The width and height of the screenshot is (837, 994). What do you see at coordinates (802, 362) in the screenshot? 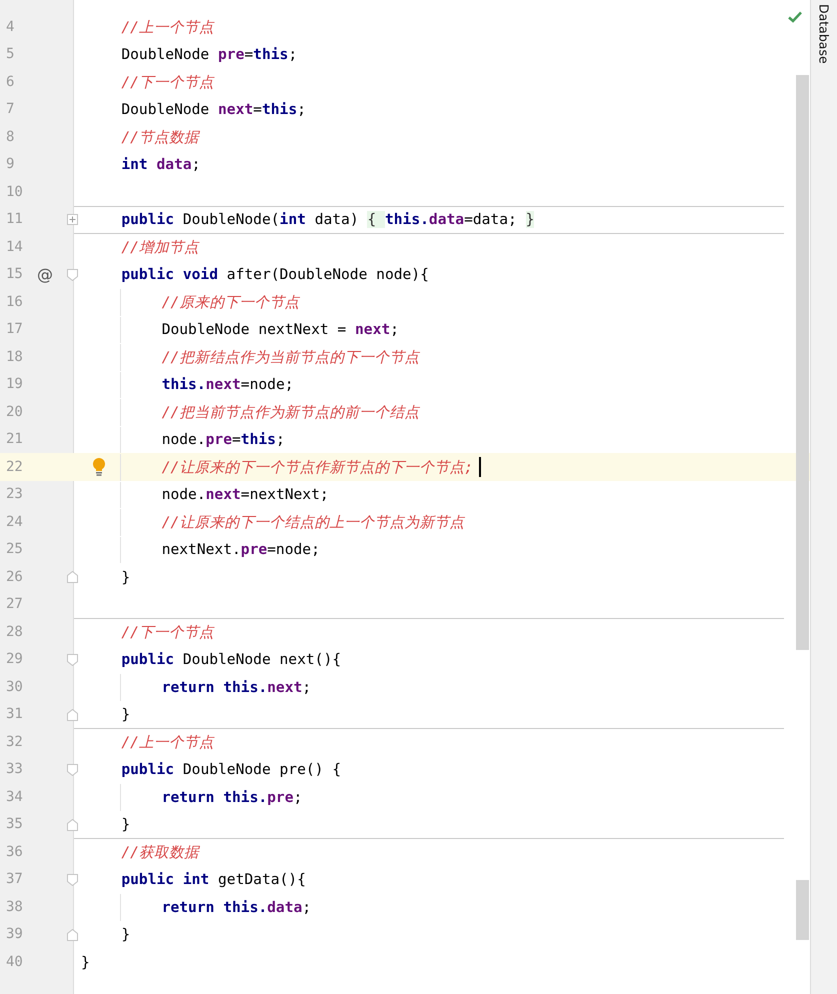
I see `scrollbar-thumb` at bounding box center [802, 362].